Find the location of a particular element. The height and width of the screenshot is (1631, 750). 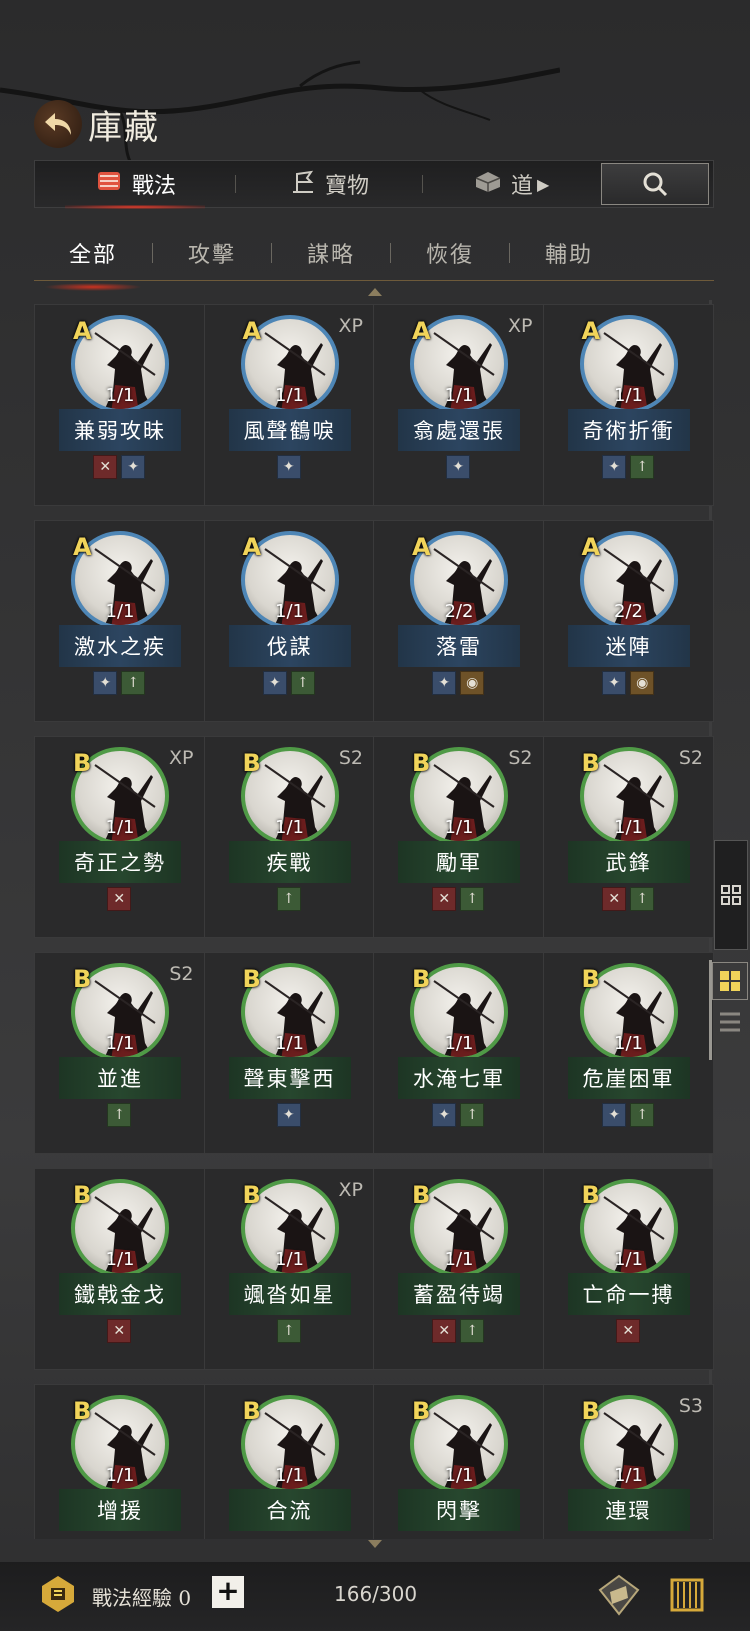

filter-tab-recovery: 恢復 is located at coordinates (450, 253).